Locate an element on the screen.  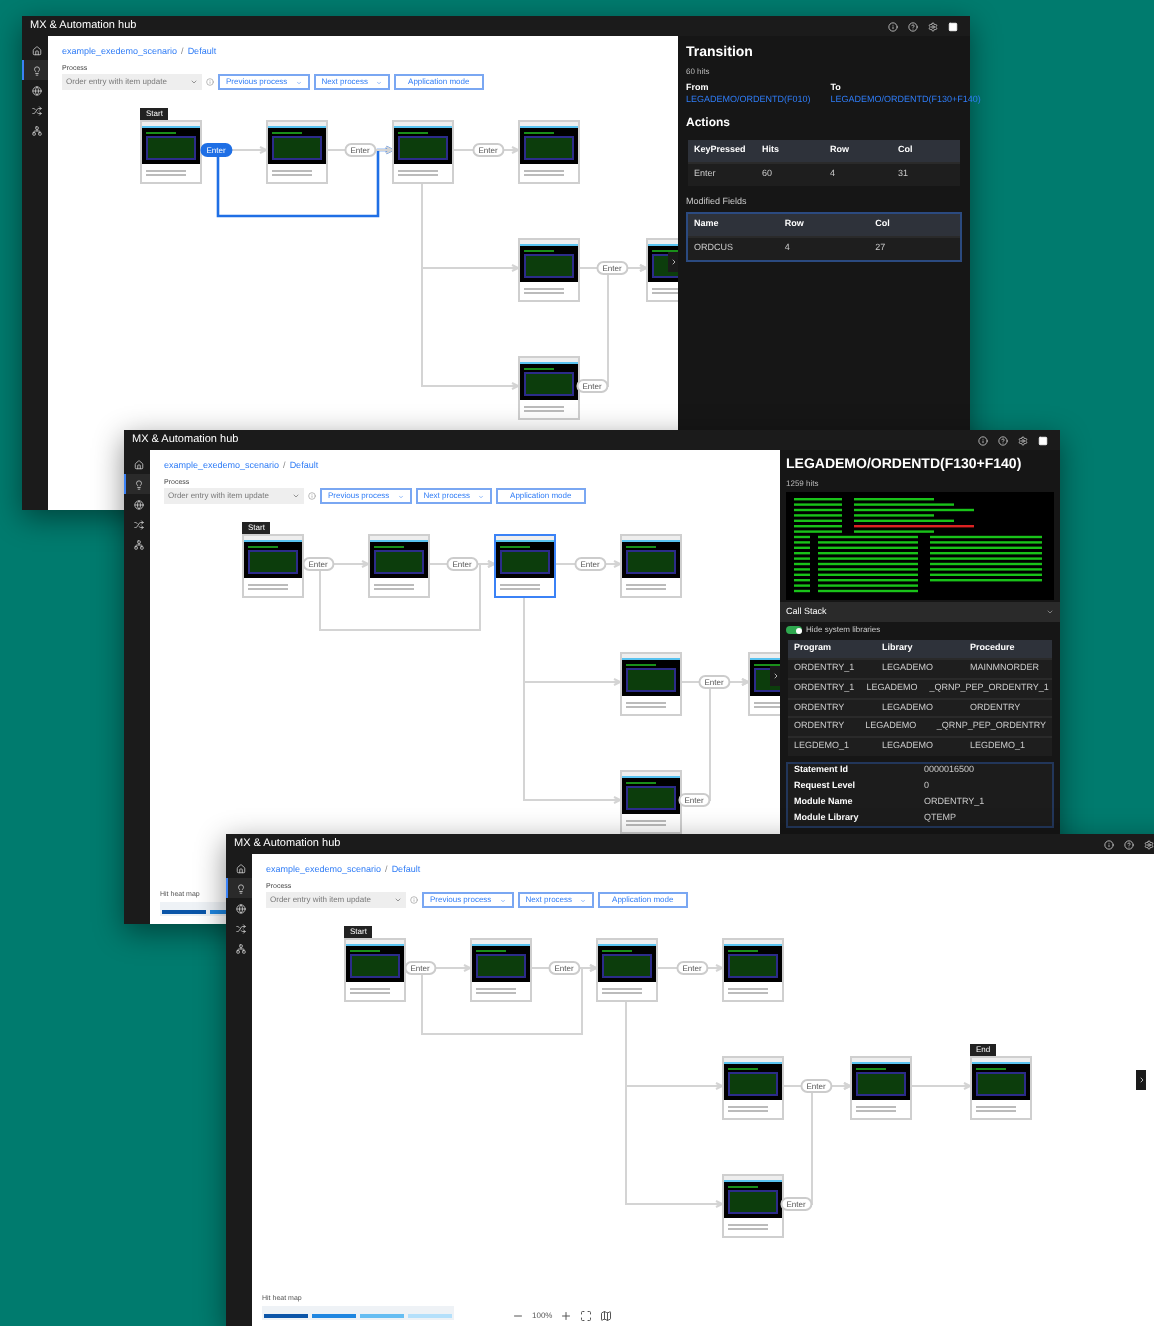
zoom-in-icon is located at coordinates (566, 1316).